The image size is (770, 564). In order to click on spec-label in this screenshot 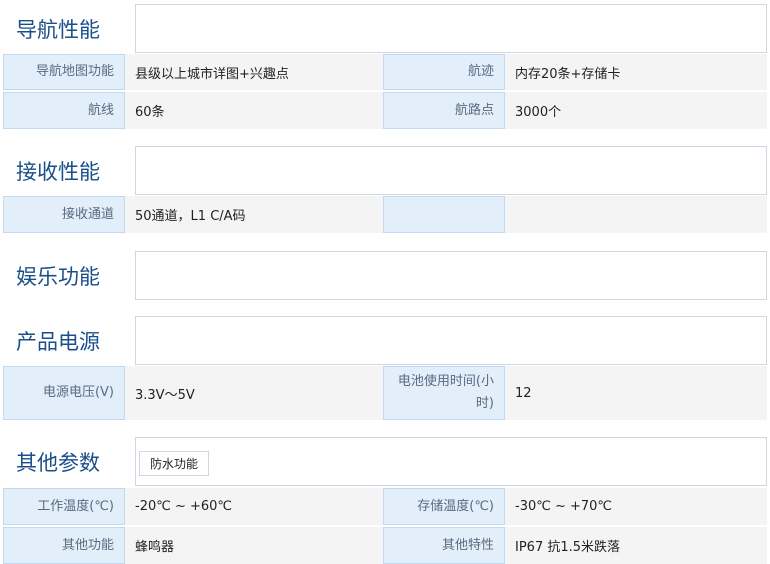, I will do `click(444, 214)`.